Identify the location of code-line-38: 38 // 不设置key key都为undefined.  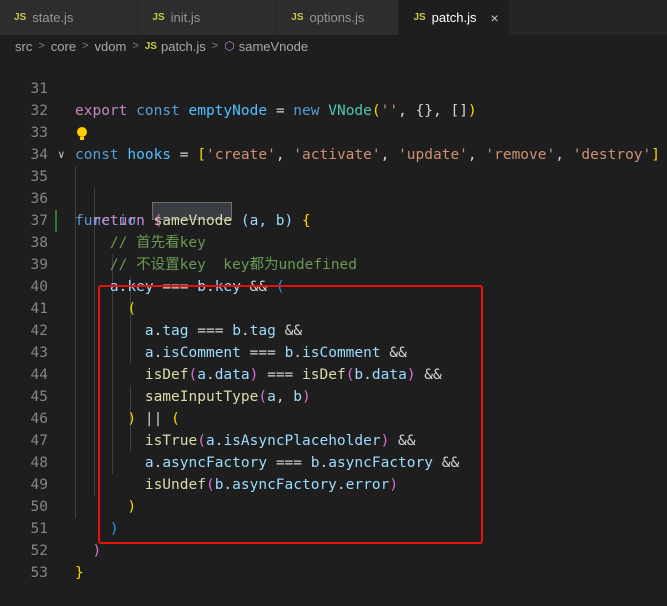
(333, 241).